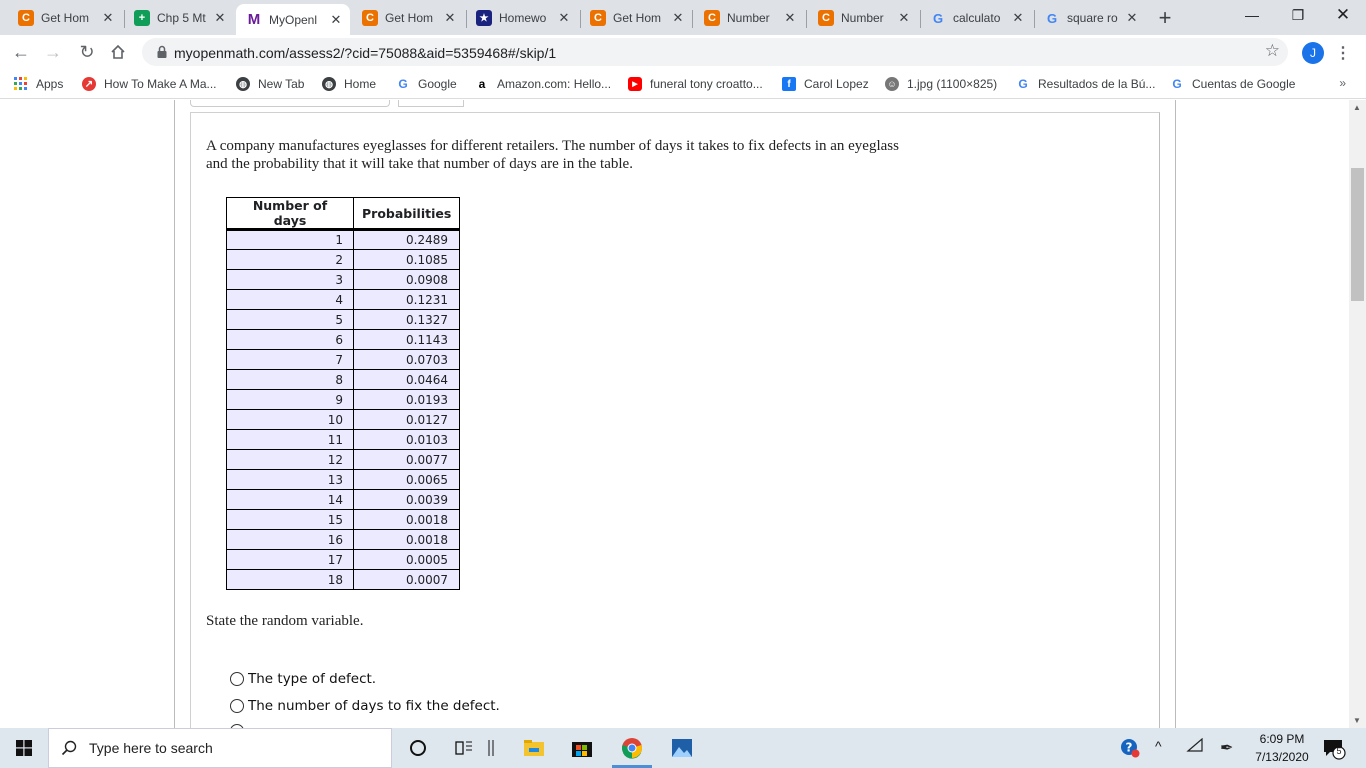  What do you see at coordinates (1357, 234) in the screenshot?
I see `scrollbar-thumb` at bounding box center [1357, 234].